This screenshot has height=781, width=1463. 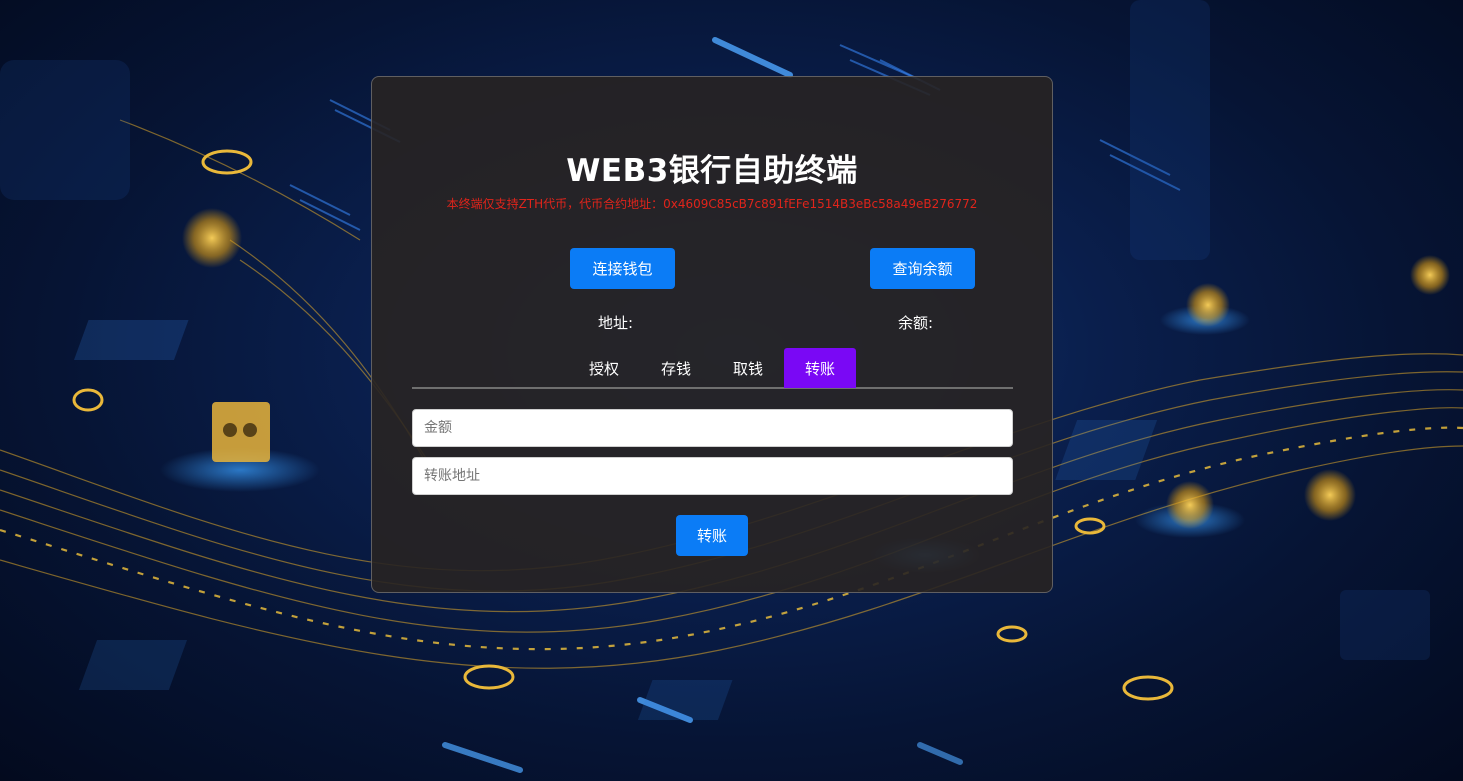 I want to click on tab-transfer: 转账, so click(x=820, y=368).